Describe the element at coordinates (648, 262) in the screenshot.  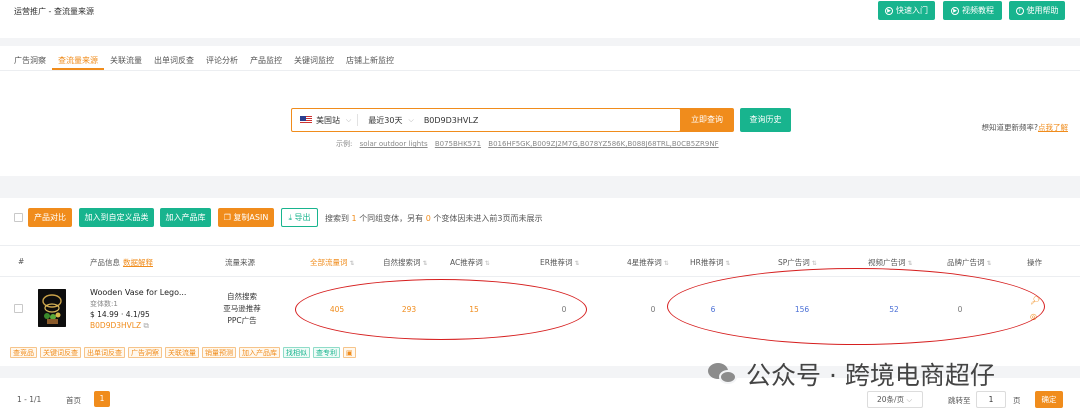
I see `col-4star-keywords: 4星推荐词 ⇅` at that location.